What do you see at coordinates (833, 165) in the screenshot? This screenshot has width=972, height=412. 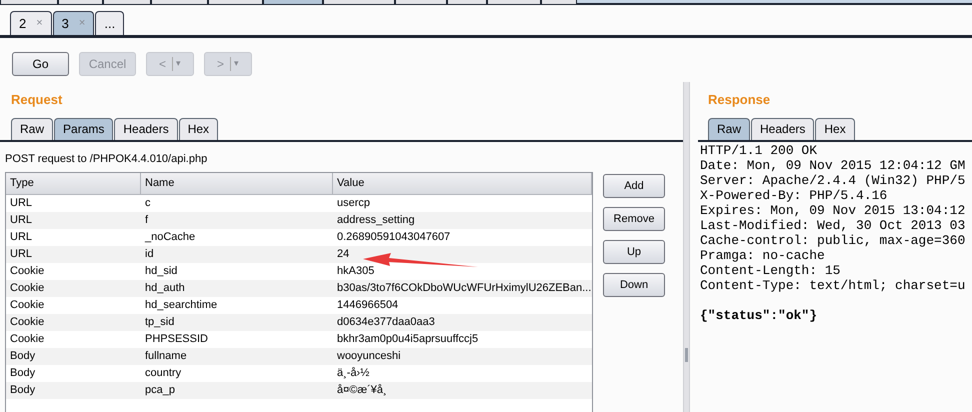 I see `response-line: Date: Mon, 09 Nov 2015 12:04:12 GM` at bounding box center [833, 165].